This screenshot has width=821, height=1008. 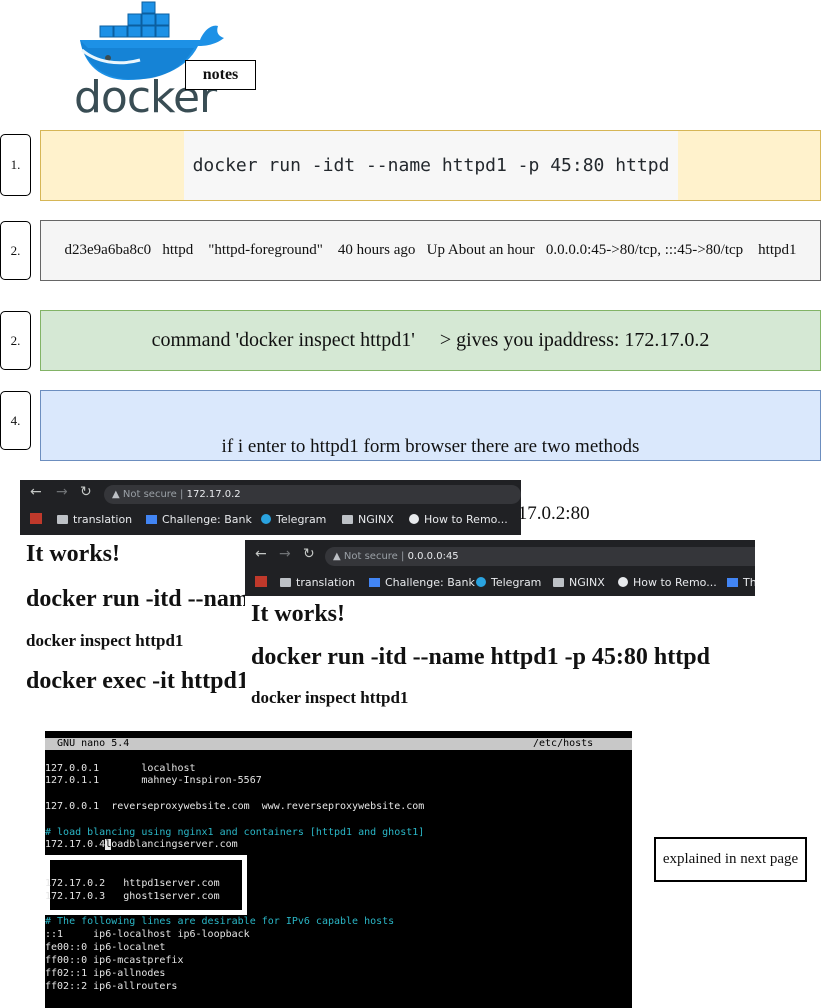 I want to click on notes-label: notes, so click(x=220, y=75).